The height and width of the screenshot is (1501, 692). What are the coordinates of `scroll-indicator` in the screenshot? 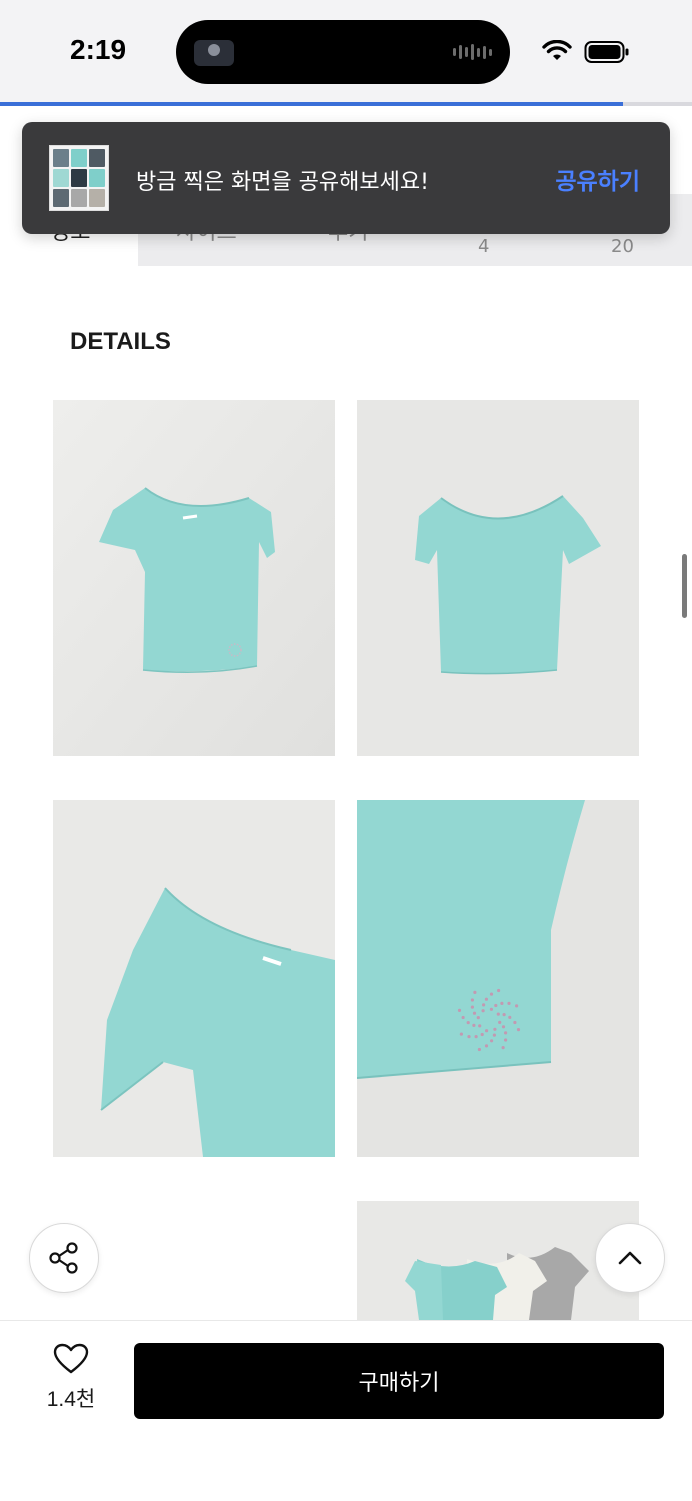 It's located at (684, 586).